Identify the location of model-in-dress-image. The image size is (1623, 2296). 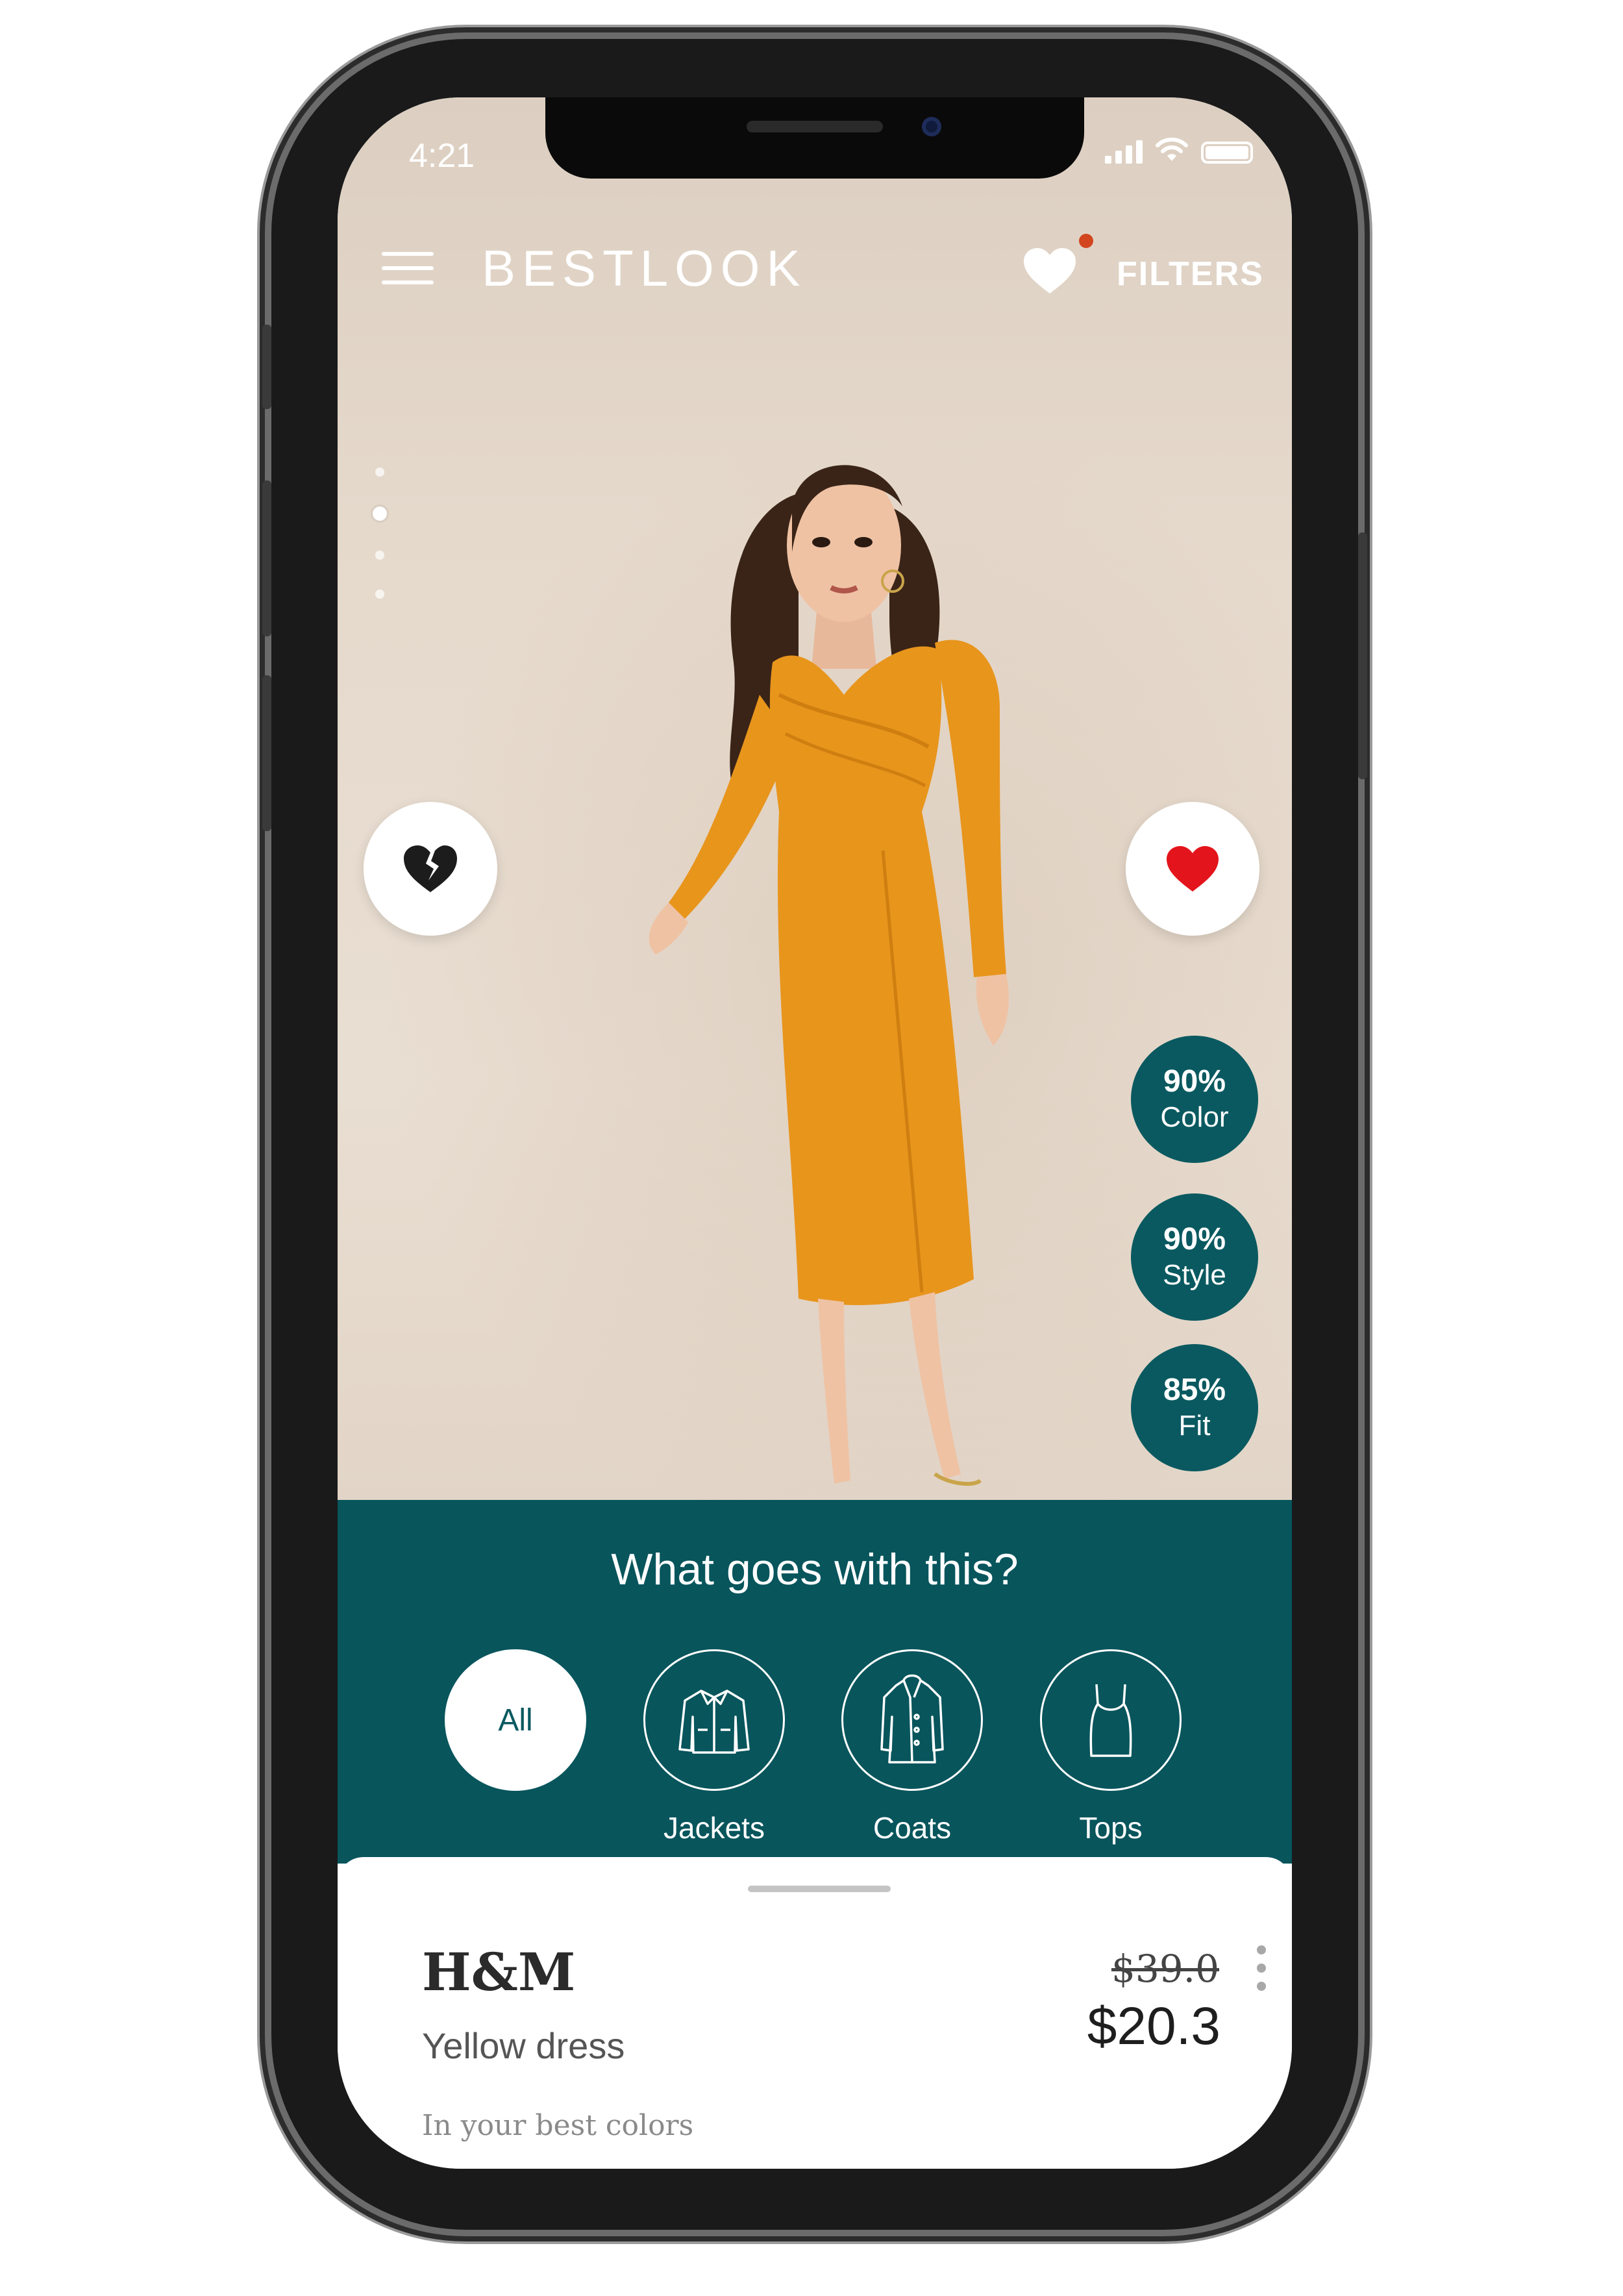
(829, 975).